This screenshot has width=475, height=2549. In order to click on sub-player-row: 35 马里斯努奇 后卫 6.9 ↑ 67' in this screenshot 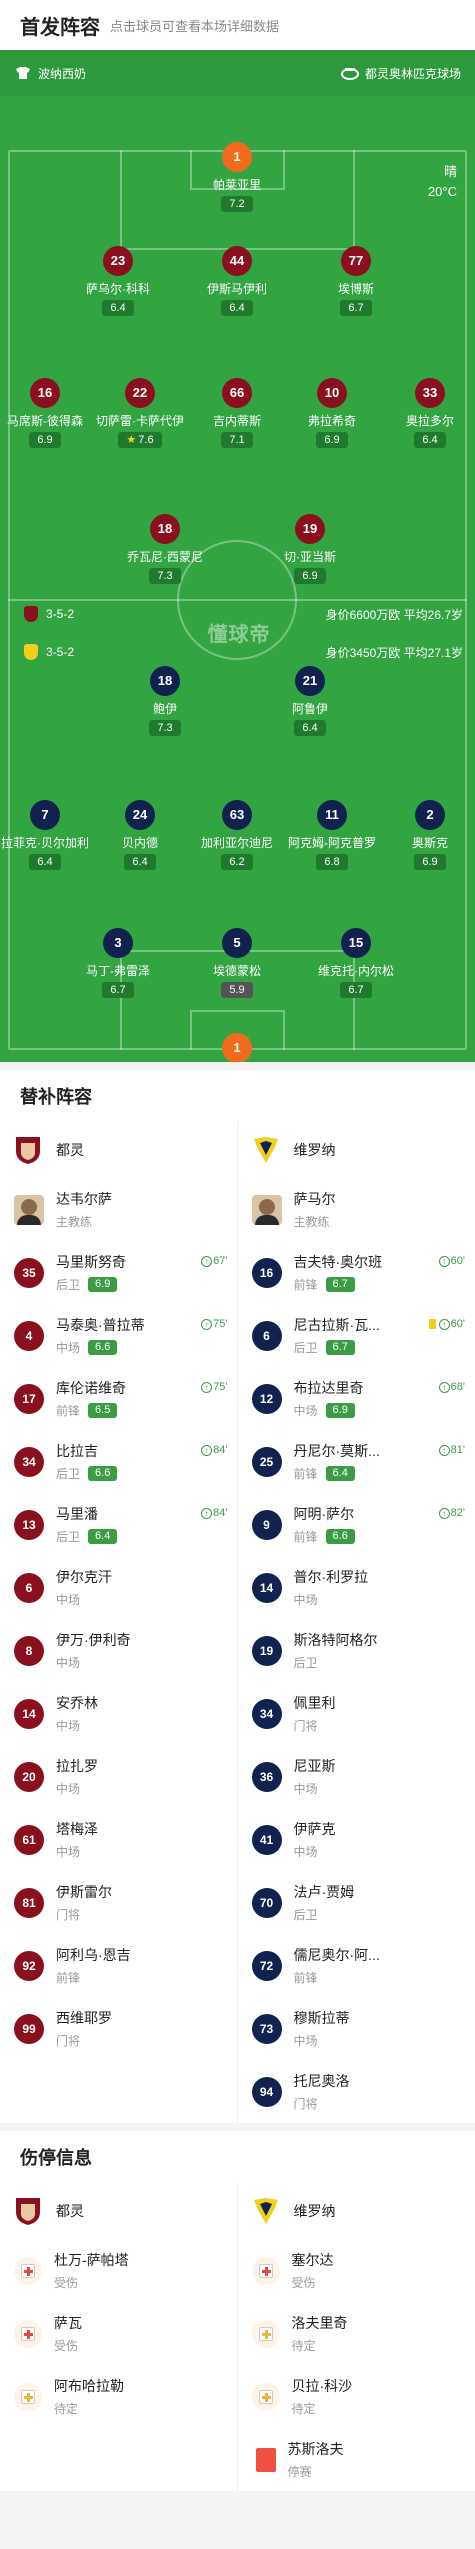, I will do `click(119, 1272)`.